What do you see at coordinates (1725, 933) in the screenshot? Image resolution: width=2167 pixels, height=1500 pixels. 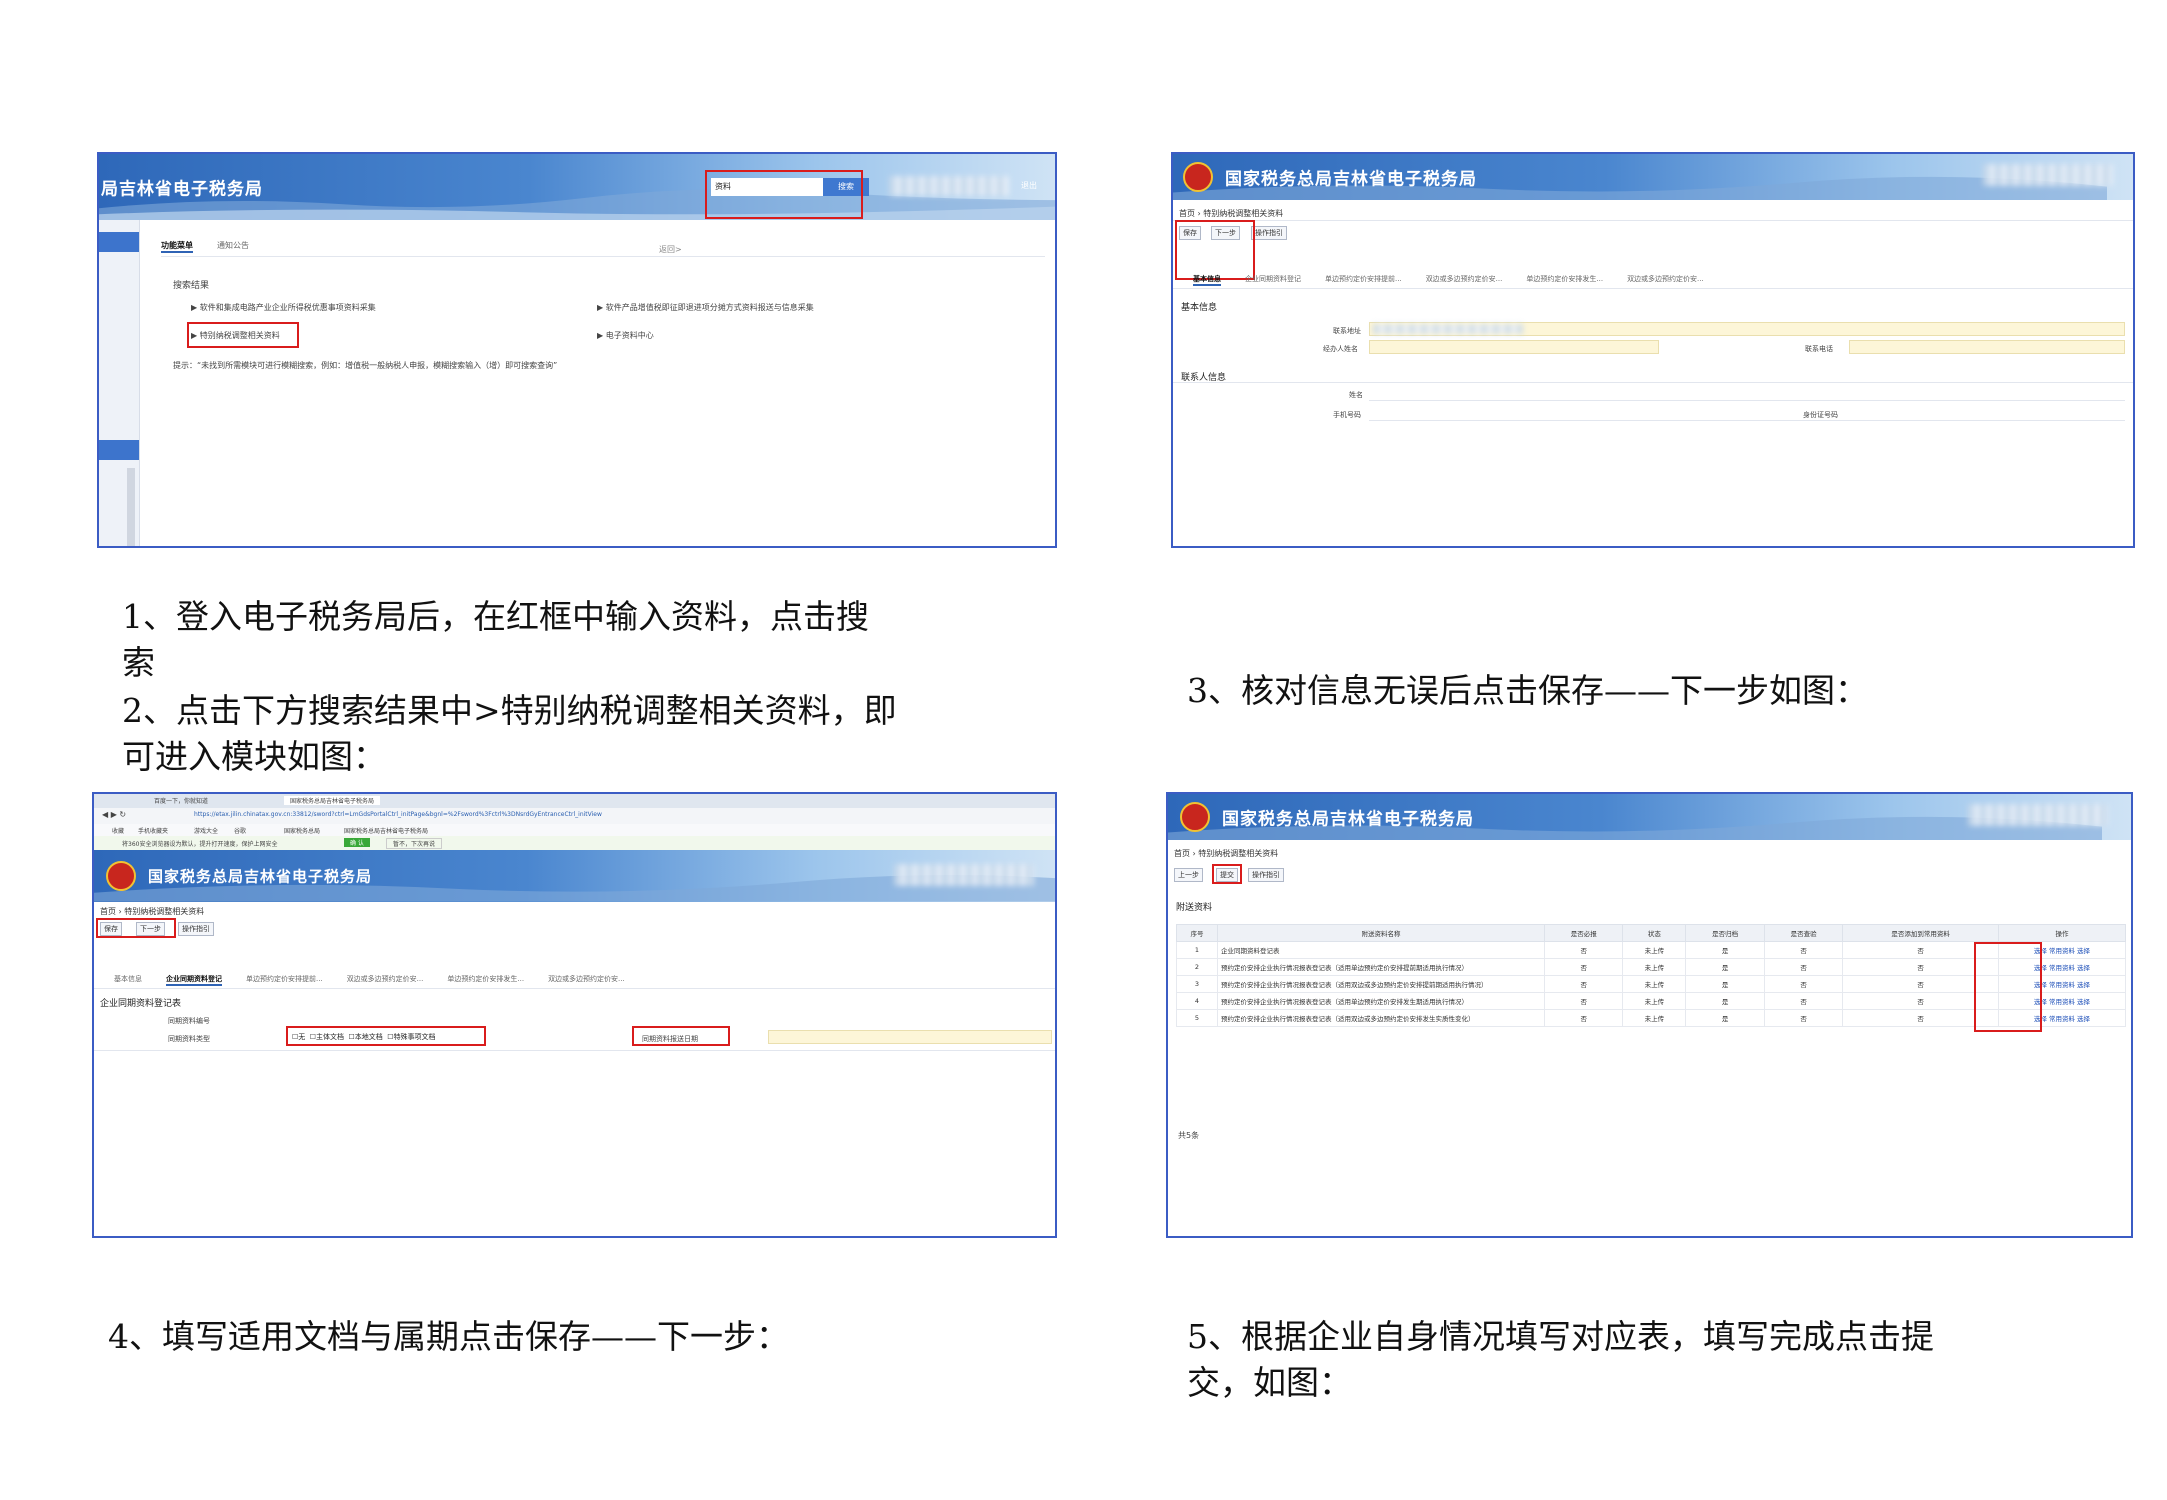 I see `col-archived: 是否归档` at bounding box center [1725, 933].